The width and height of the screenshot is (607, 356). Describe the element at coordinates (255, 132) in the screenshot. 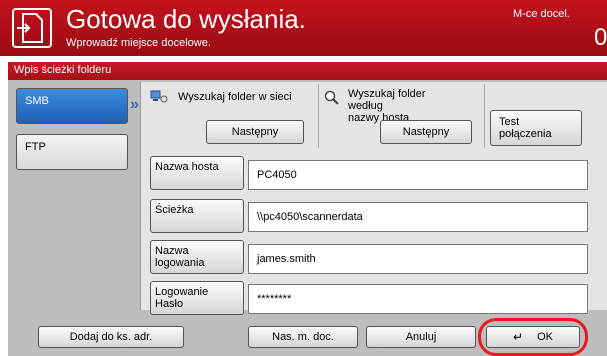

I see `network-search-next-button: Następny` at that location.